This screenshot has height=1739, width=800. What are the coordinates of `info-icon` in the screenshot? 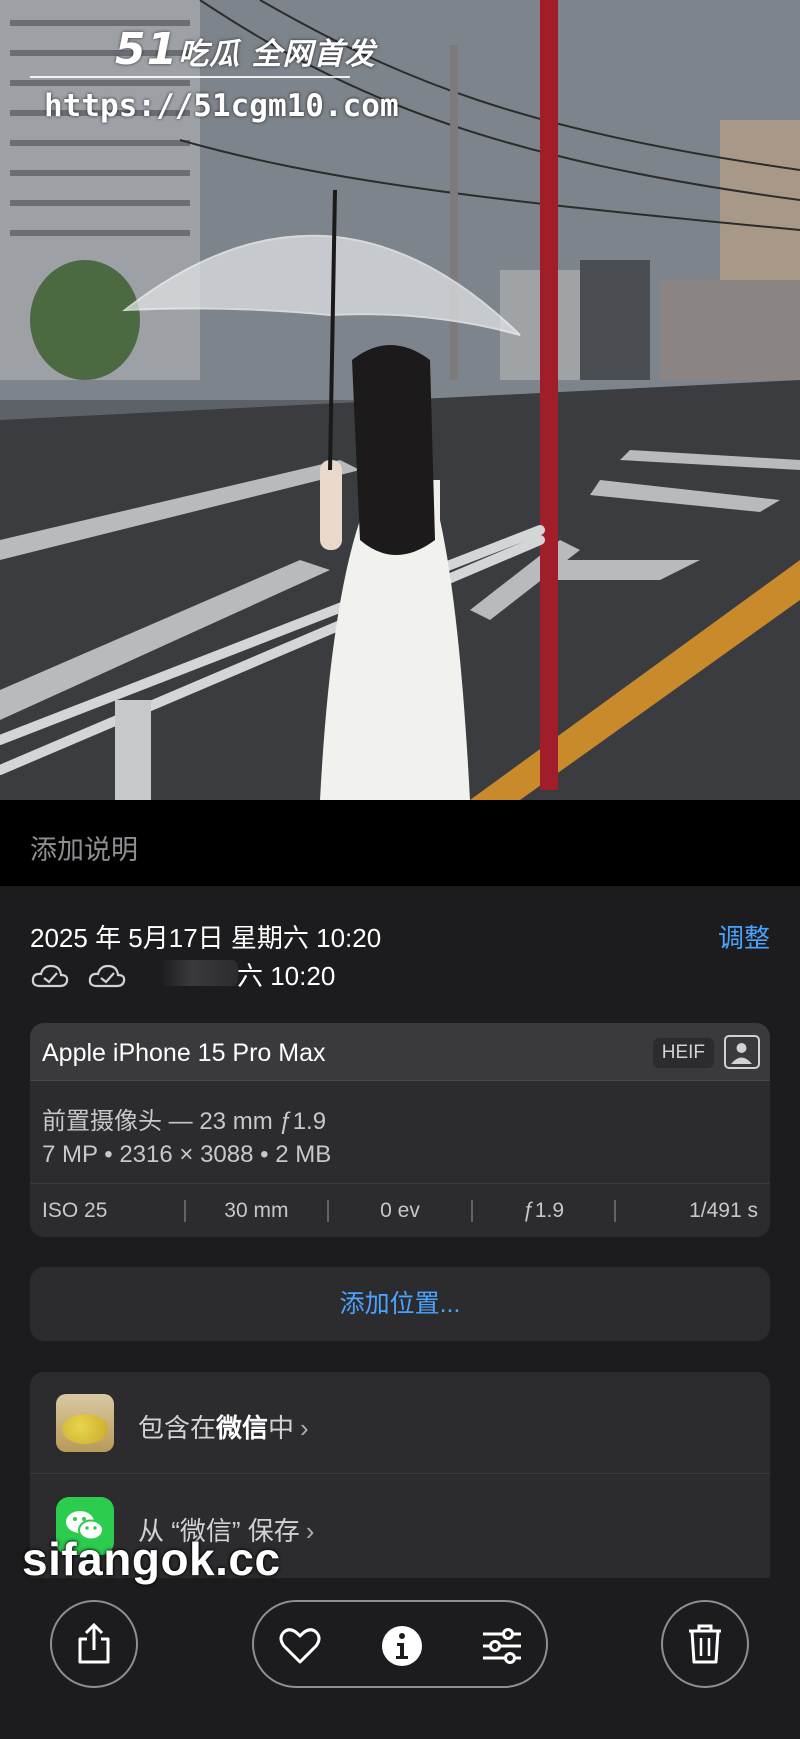 It's located at (402, 1646).